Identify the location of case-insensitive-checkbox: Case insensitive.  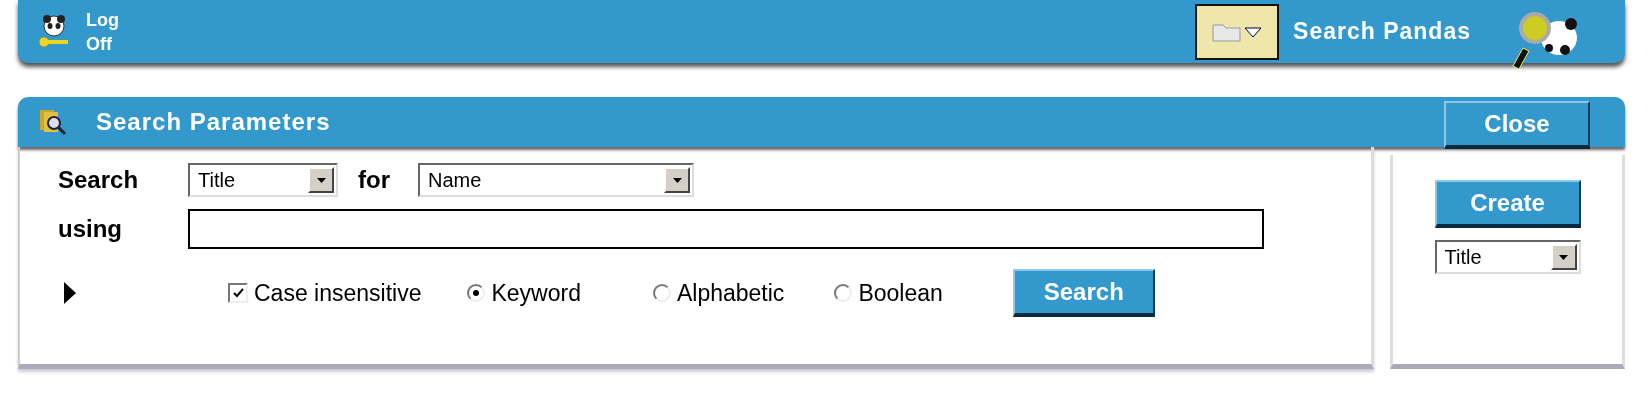
(325, 293).